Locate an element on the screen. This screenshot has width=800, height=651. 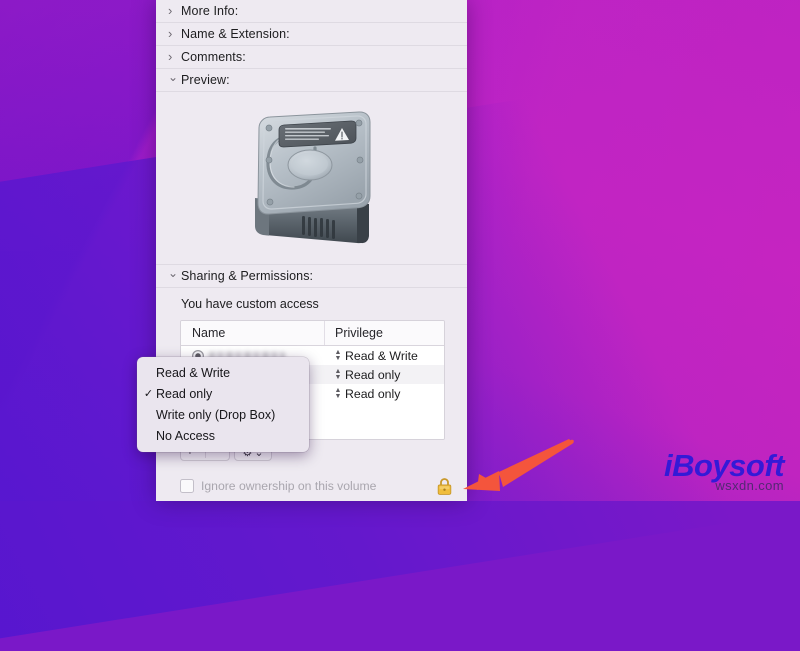
lock-closed-icon is located at coordinates (444, 486).